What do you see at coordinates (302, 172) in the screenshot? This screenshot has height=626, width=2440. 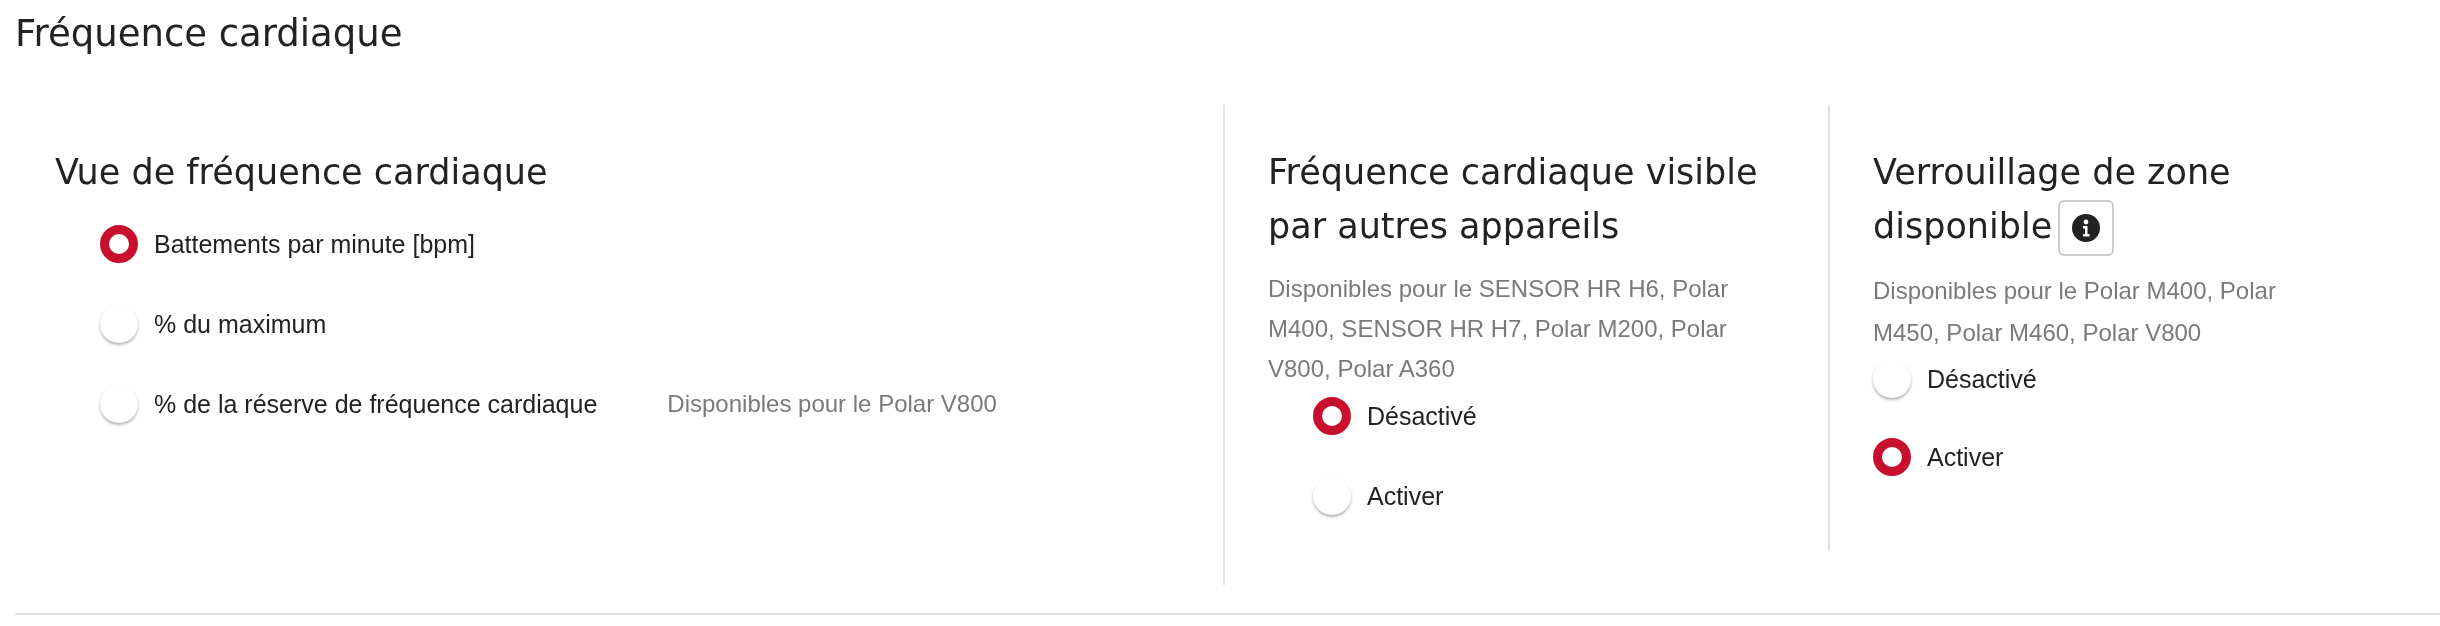 I see `section-heading: Vue de fréquence cardiaque` at bounding box center [302, 172].